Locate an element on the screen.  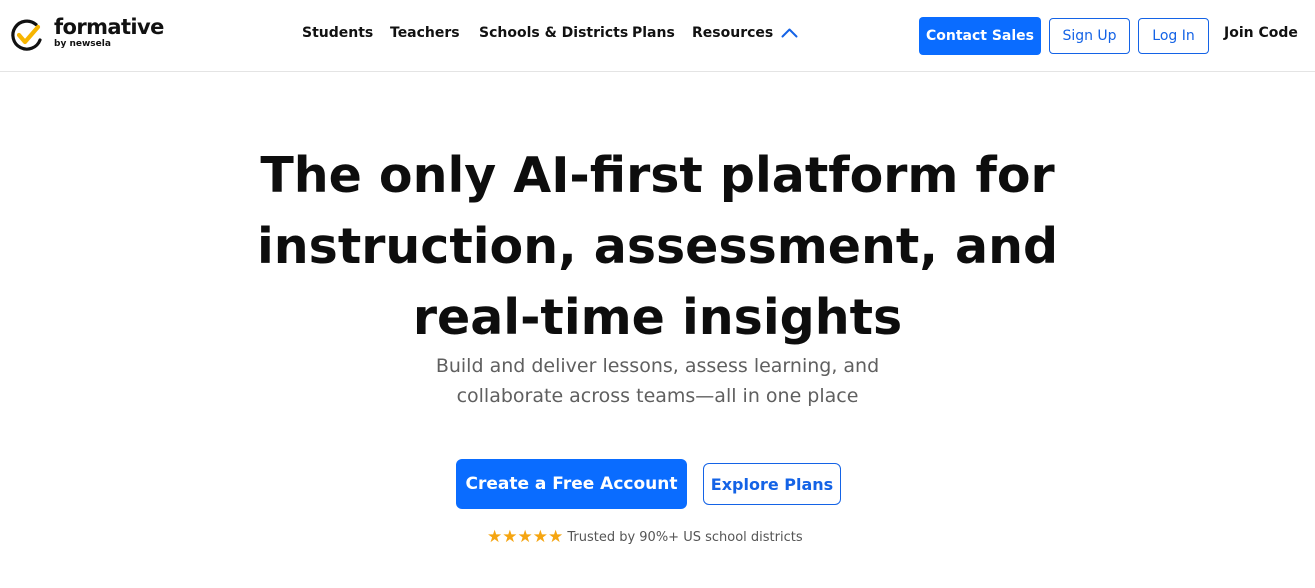
chevron-up-icon is located at coordinates (789, 34).